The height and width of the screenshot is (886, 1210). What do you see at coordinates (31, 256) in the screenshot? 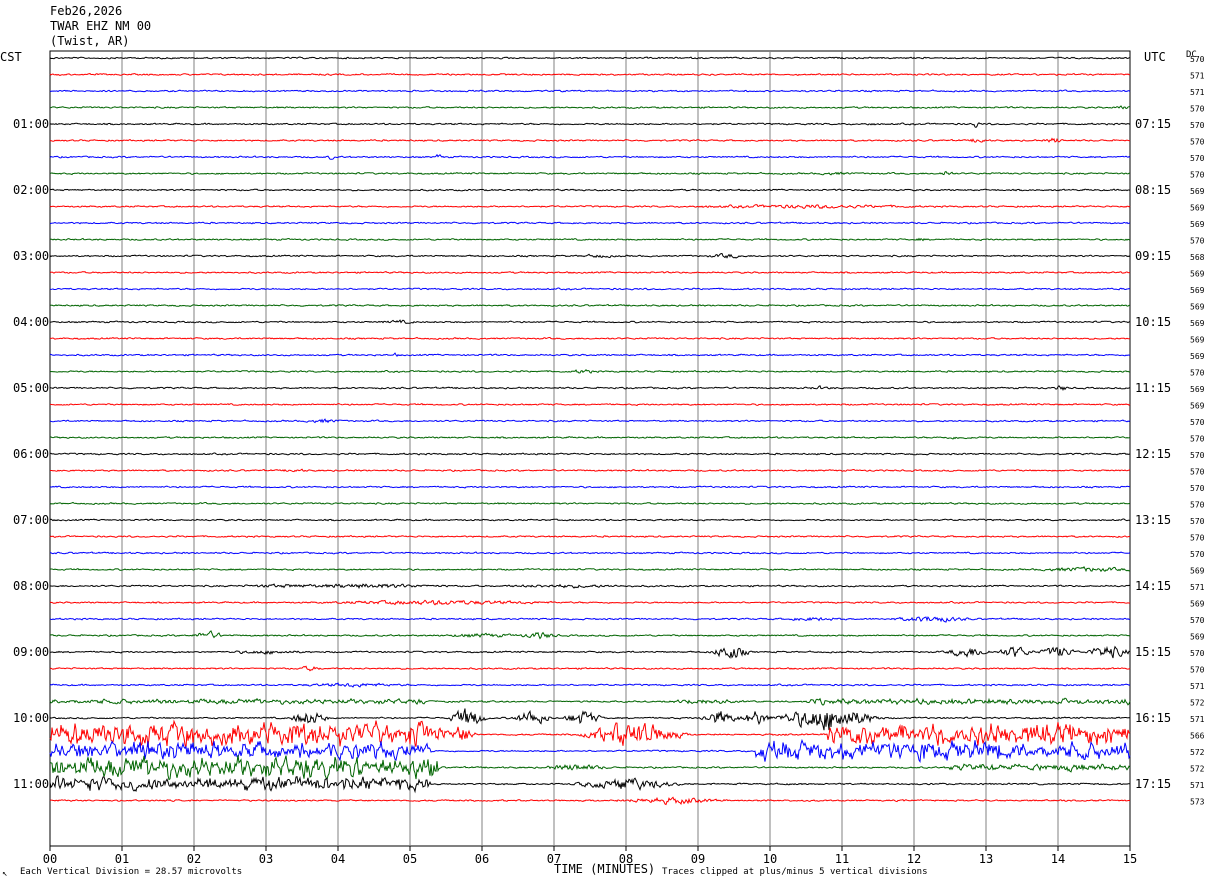
I see `cst-time-label: 03:00` at bounding box center [31, 256].